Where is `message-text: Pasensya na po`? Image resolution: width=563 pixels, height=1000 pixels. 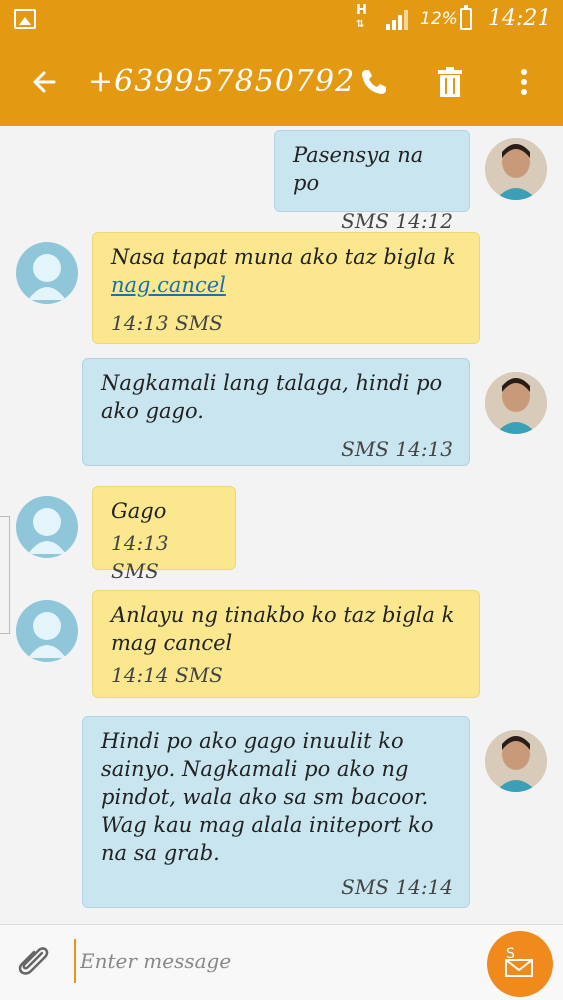 message-text: Pasensya na po is located at coordinates (358, 169).